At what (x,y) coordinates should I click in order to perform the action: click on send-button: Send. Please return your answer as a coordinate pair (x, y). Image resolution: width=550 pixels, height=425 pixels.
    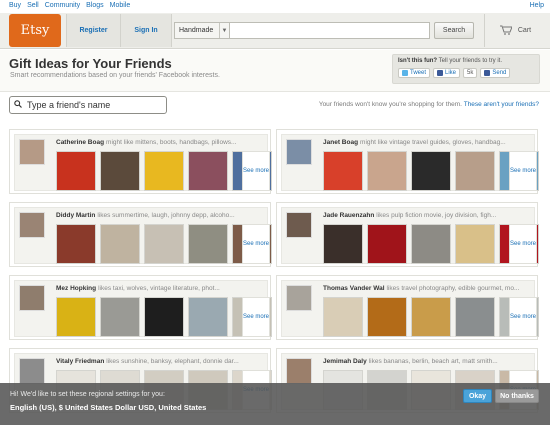
    Looking at the image, I should click on (495, 73).